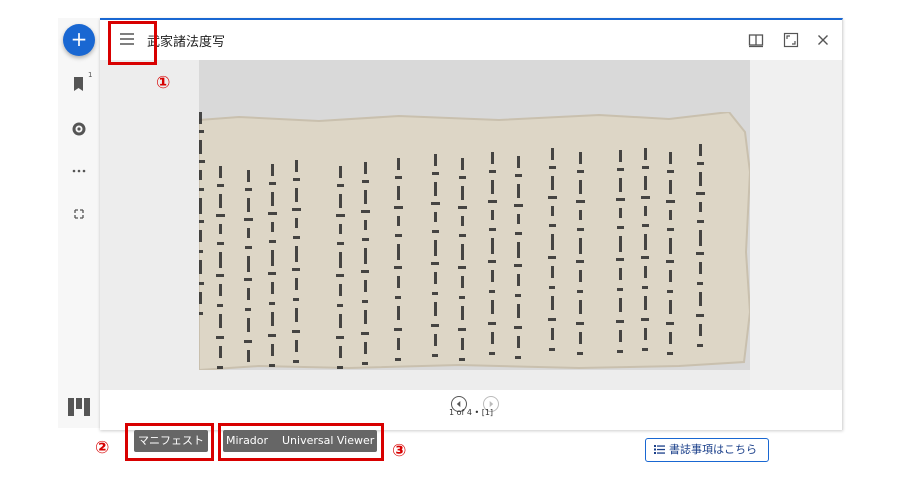  Describe the element at coordinates (399, 451) in the screenshot. I see `annotation-marker-3: ③` at that location.